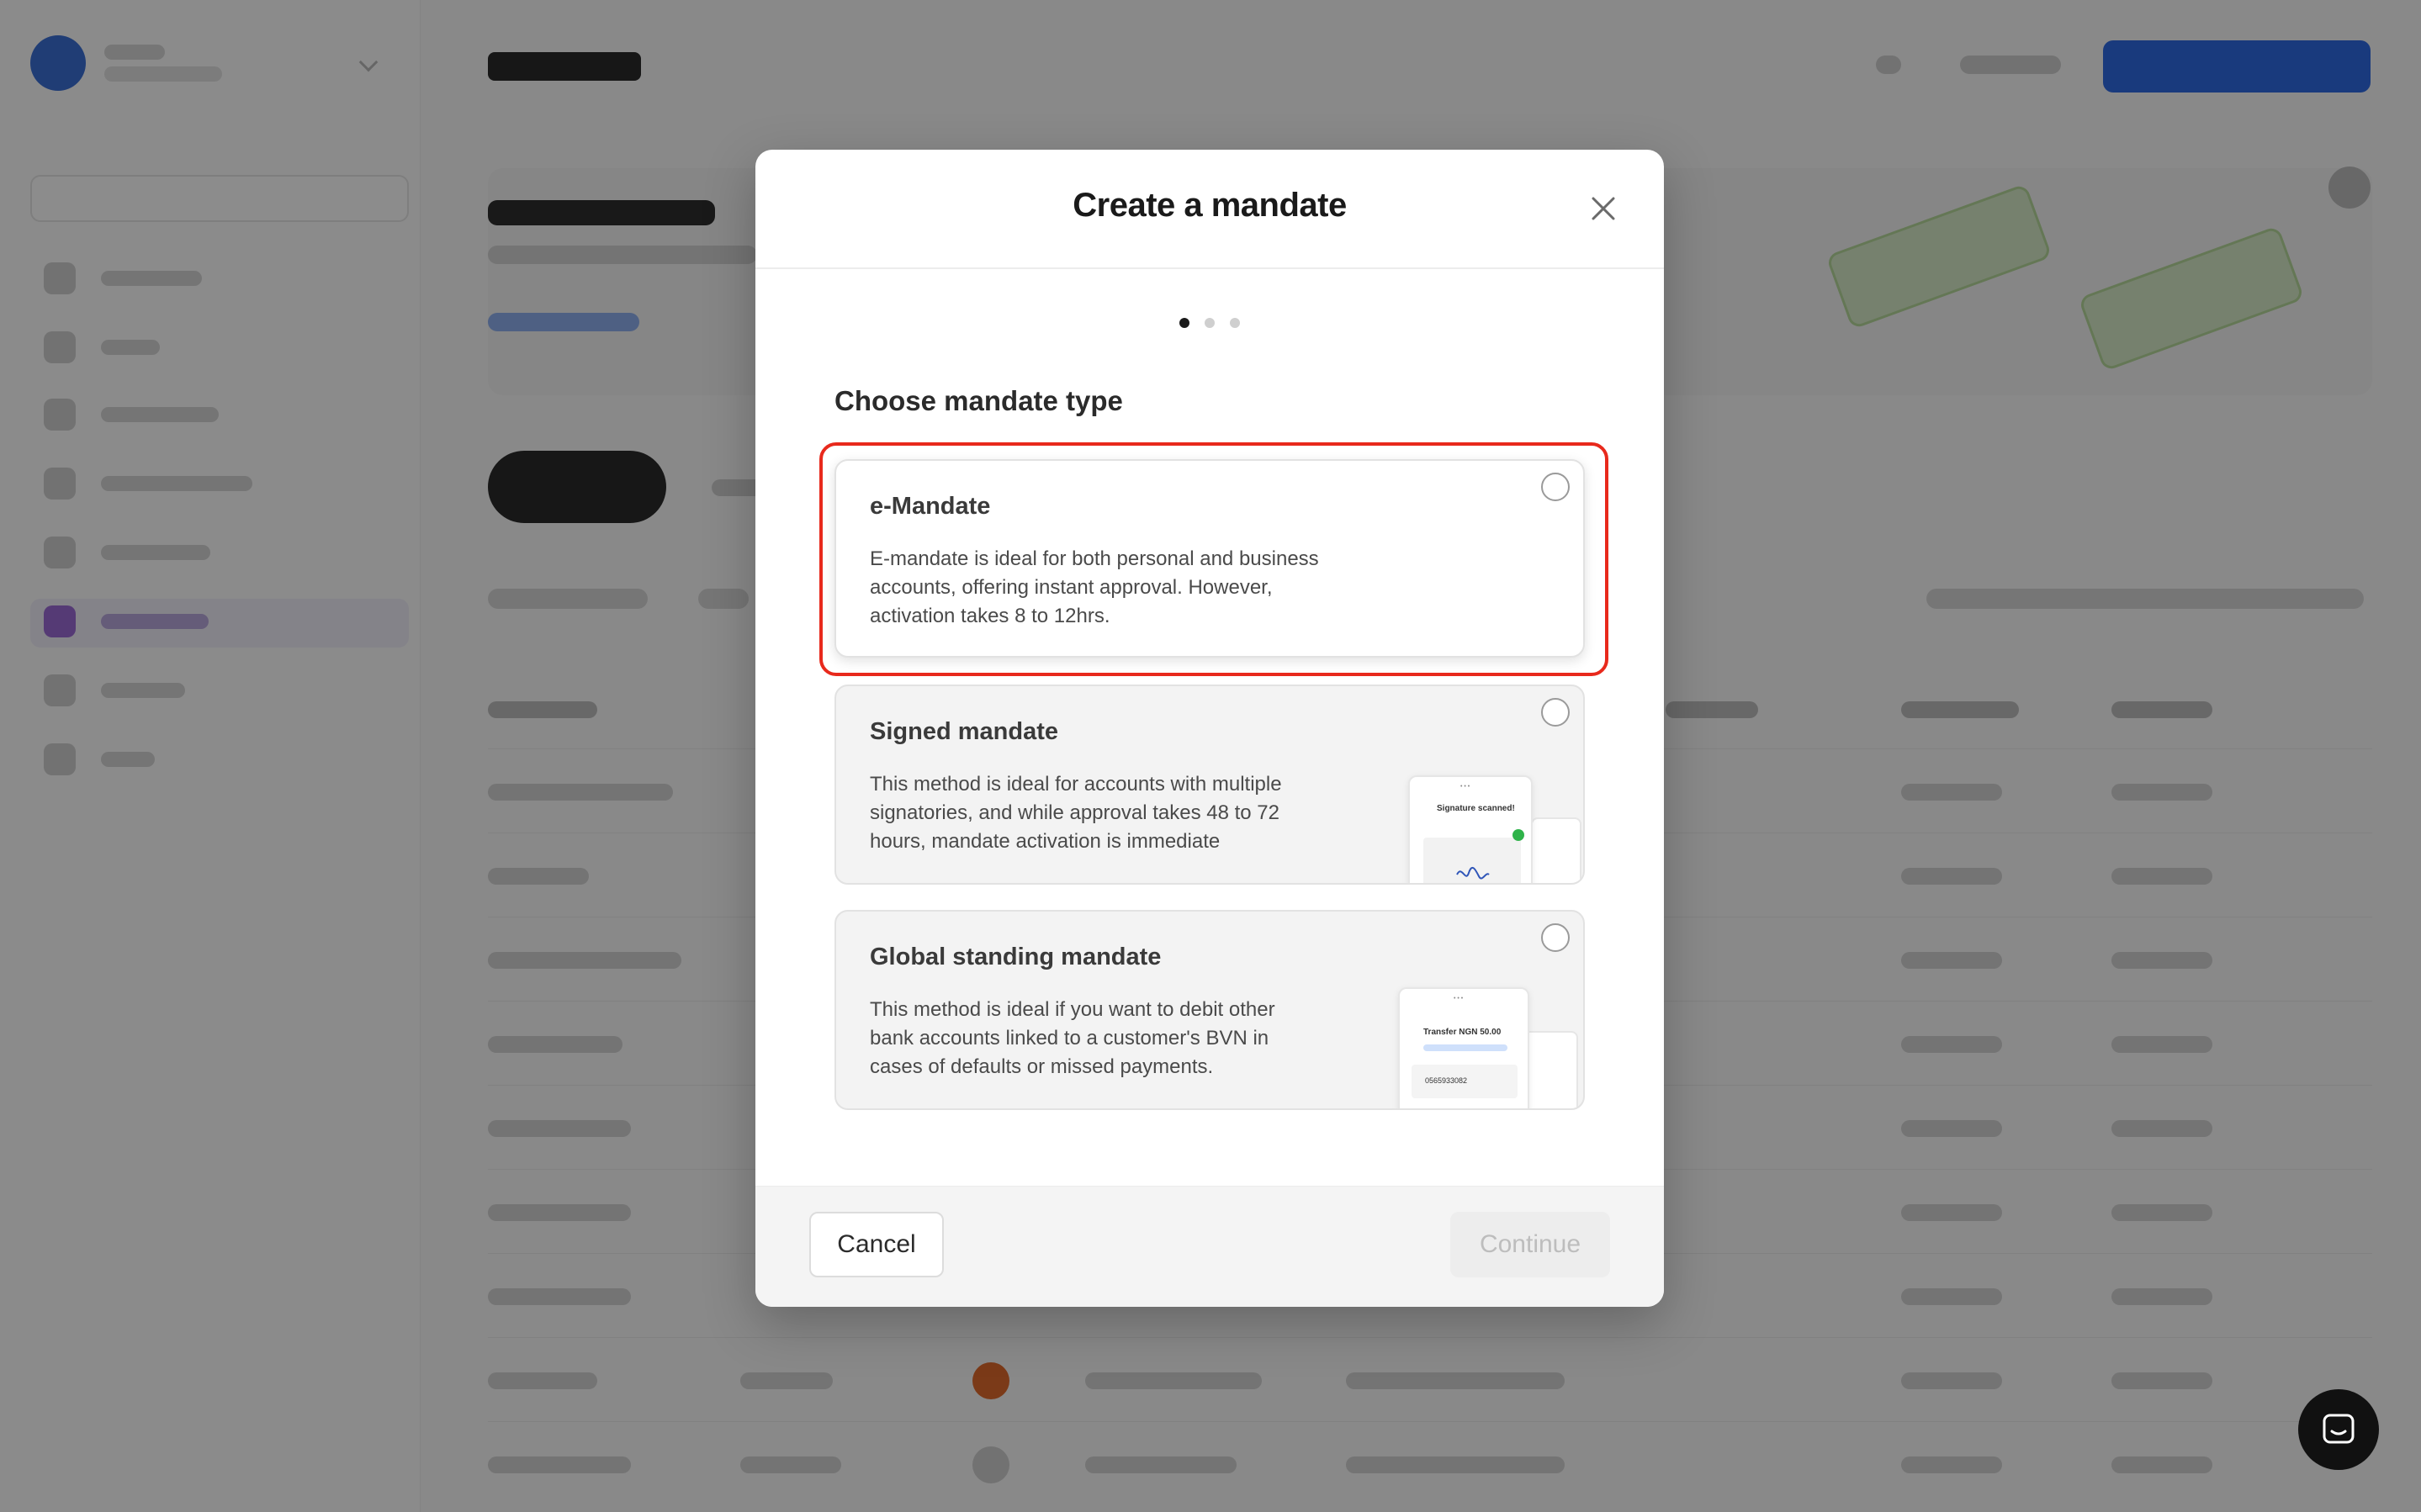  What do you see at coordinates (1447, 1080) in the screenshot?
I see `preview-account-number: 0565933082` at bounding box center [1447, 1080].